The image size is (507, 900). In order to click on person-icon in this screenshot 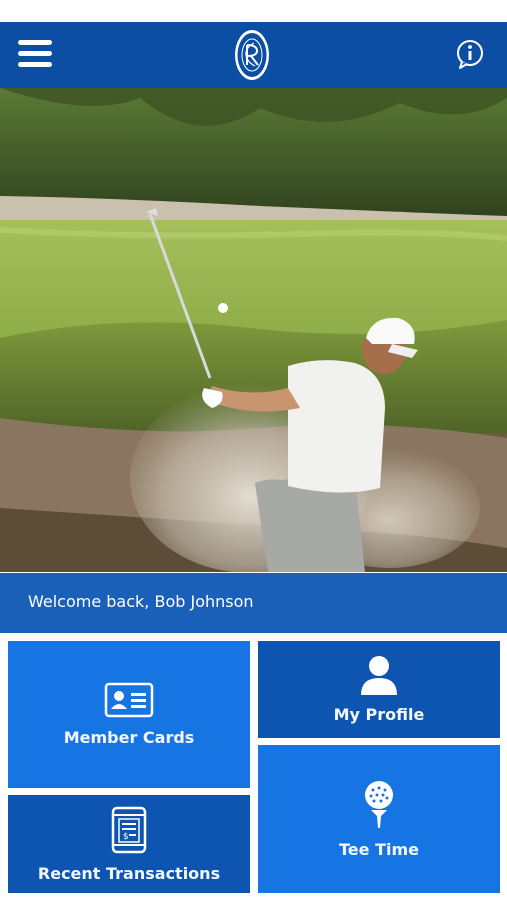, I will do `click(379, 677)`.